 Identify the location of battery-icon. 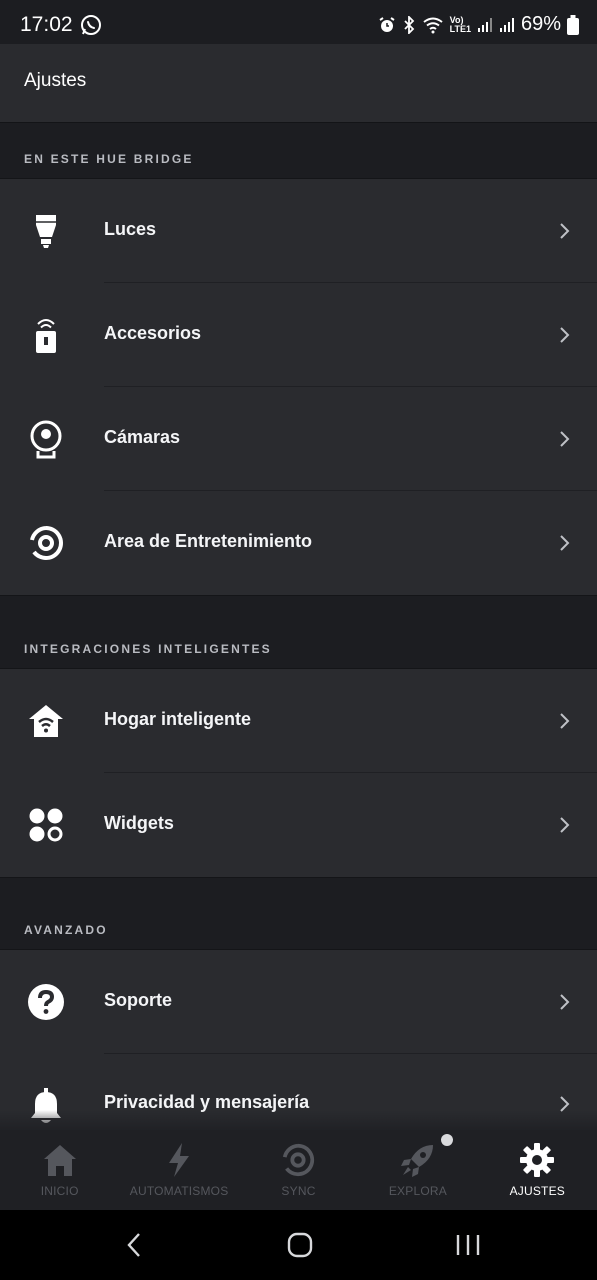
(573, 24).